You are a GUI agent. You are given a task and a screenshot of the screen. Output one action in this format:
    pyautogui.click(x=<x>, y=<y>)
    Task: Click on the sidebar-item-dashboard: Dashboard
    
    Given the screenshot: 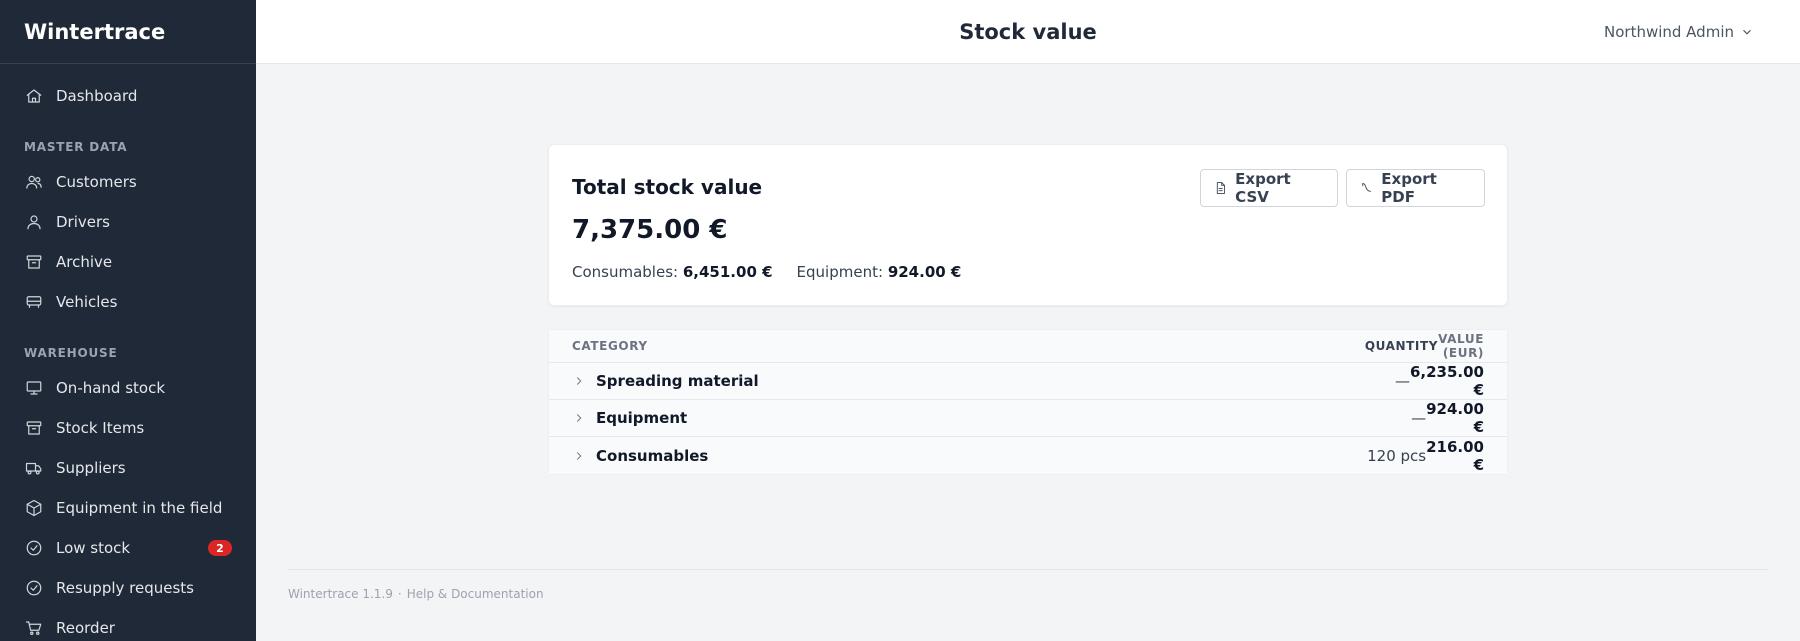 What is the action you would take?
    pyautogui.click(x=128, y=96)
    